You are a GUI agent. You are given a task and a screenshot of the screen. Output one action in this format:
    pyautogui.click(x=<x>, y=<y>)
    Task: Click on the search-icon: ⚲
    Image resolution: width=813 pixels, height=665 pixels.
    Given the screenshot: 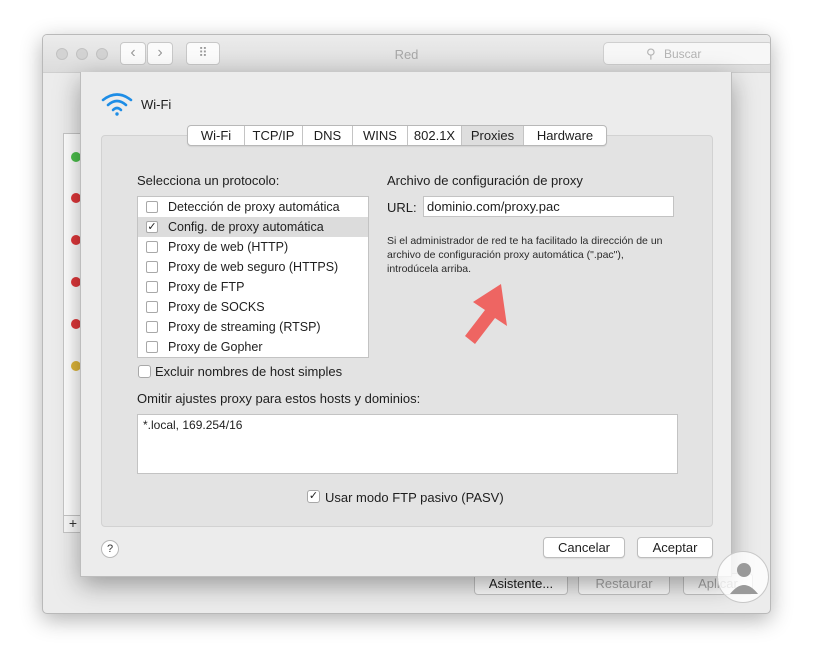 What is the action you would take?
    pyautogui.click(x=651, y=53)
    